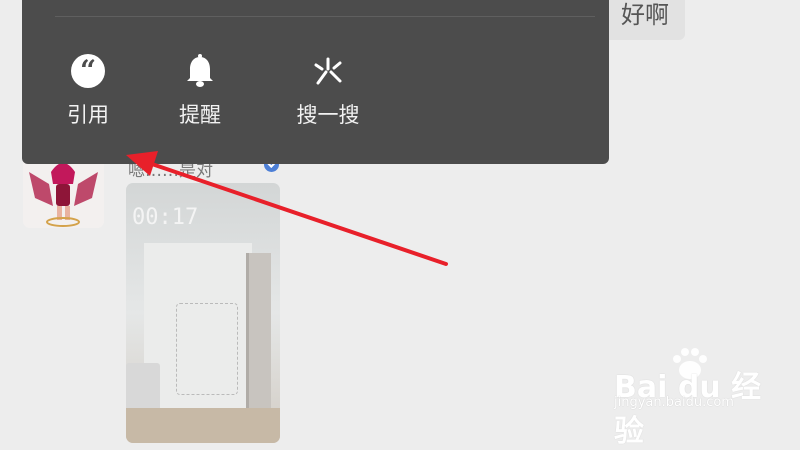  I want to click on message-text: 好啊, so click(645, 15).